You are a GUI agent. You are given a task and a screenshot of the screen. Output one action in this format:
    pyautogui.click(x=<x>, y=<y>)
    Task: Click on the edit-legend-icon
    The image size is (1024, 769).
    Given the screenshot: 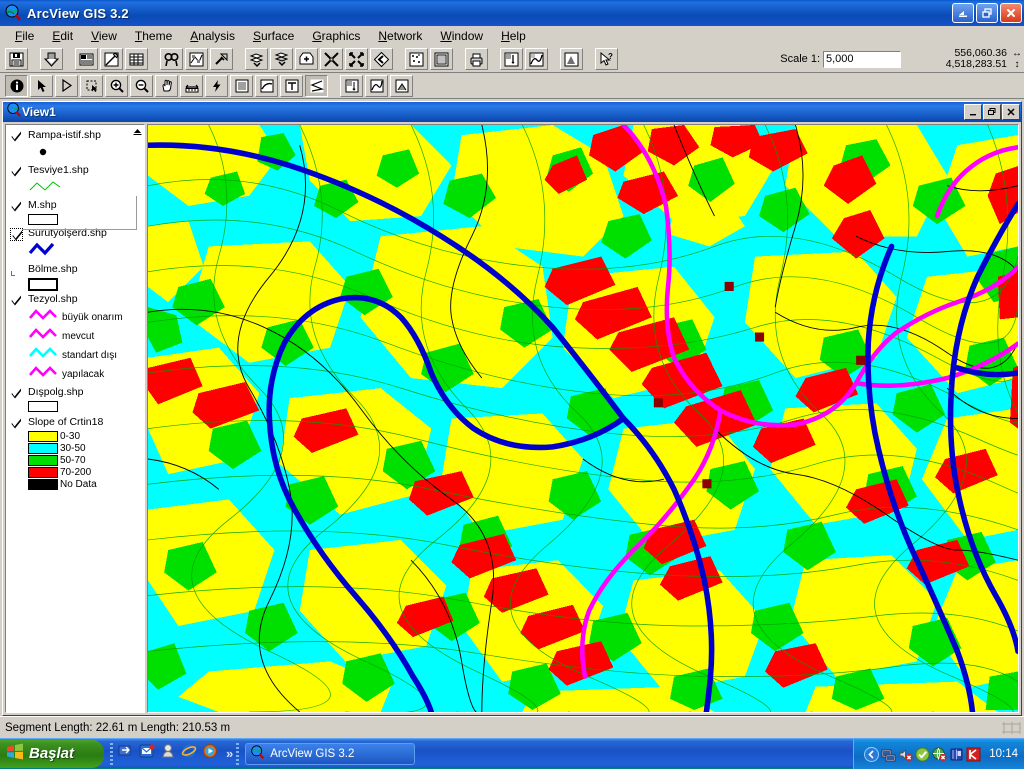 What is the action you would take?
    pyautogui.click(x=111, y=59)
    